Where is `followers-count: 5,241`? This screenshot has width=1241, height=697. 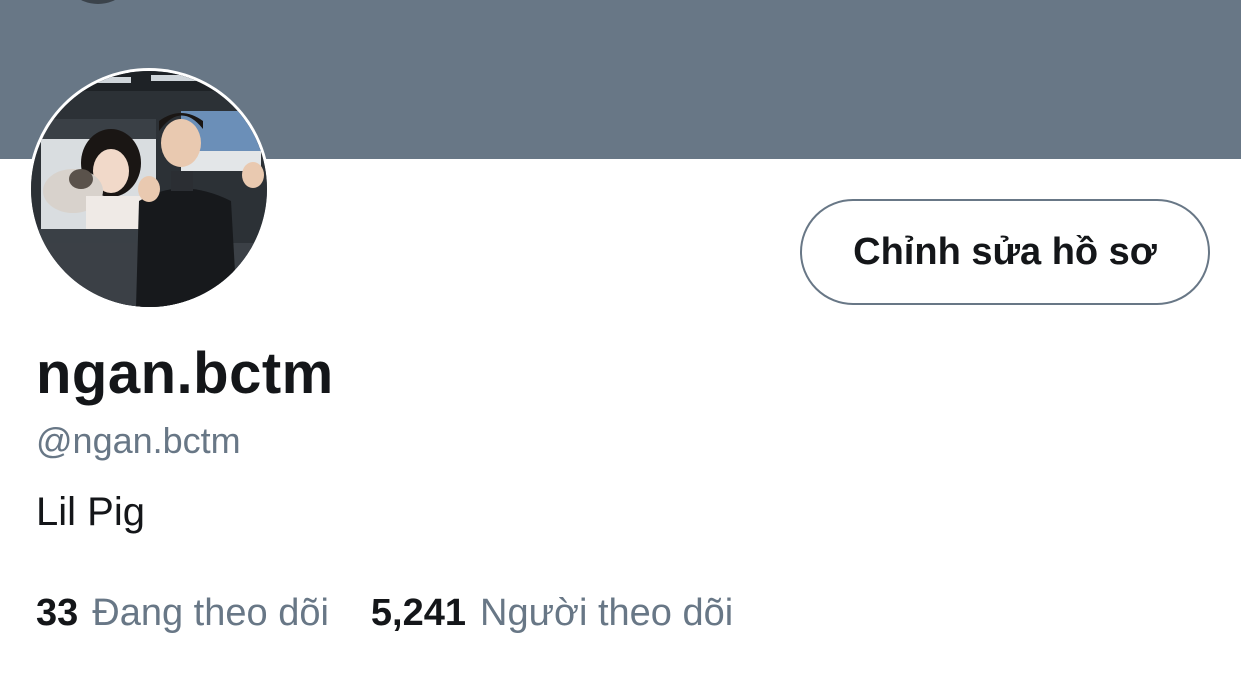 followers-count: 5,241 is located at coordinates (418, 613).